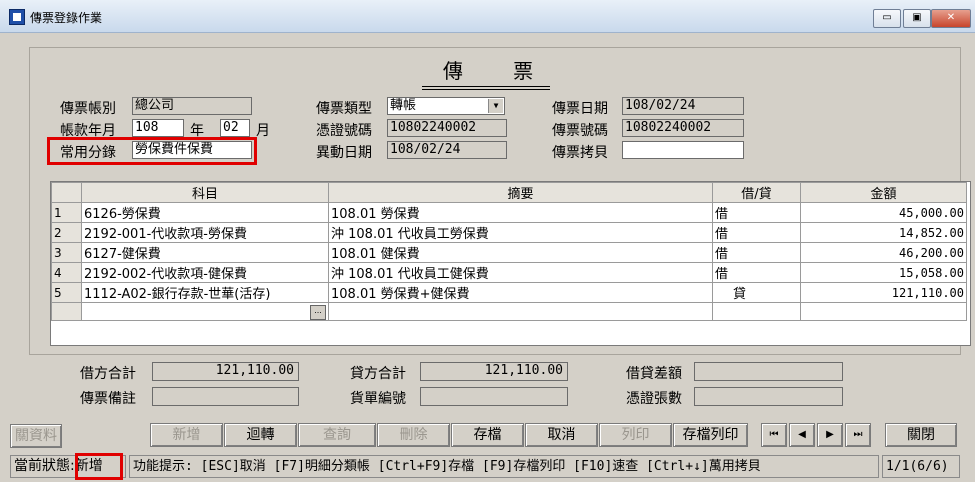 The height and width of the screenshot is (482, 975). Describe the element at coordinates (487, 435) in the screenshot. I see `save-button: 存檔` at that location.